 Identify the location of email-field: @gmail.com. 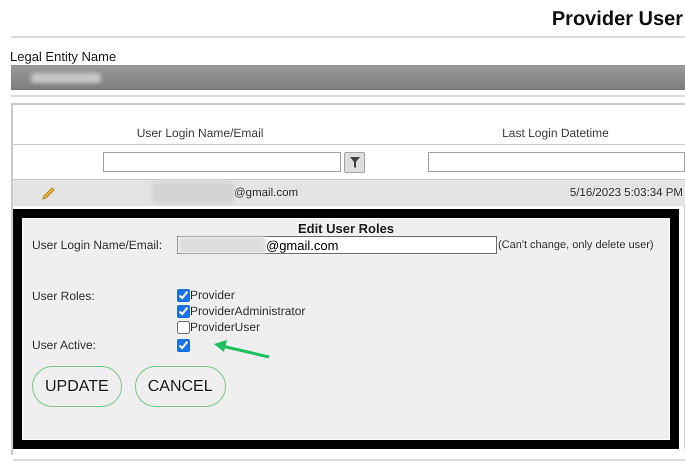
(337, 245).